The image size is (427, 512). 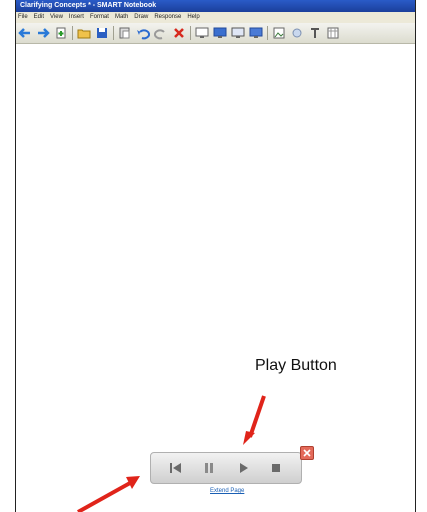 I want to click on play-button, so click(x=243, y=468).